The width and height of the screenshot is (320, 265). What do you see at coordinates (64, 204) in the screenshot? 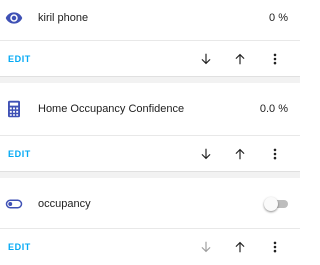
I see `entity-name: occupancy` at bounding box center [64, 204].